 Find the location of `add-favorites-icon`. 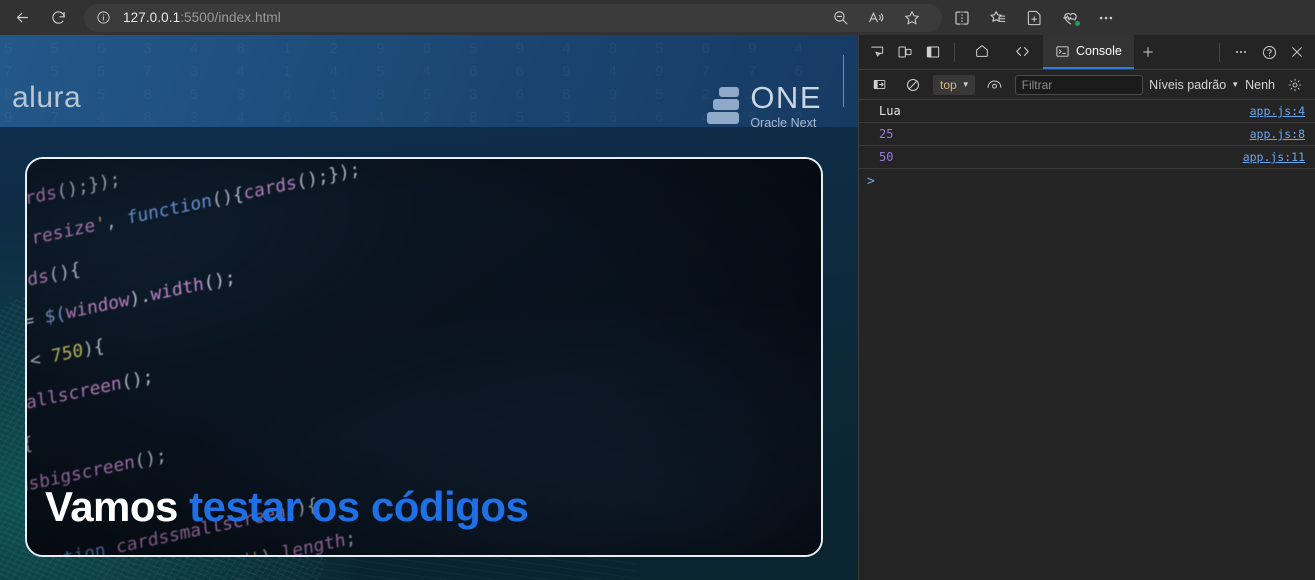

add-favorites-icon is located at coordinates (1034, 18).